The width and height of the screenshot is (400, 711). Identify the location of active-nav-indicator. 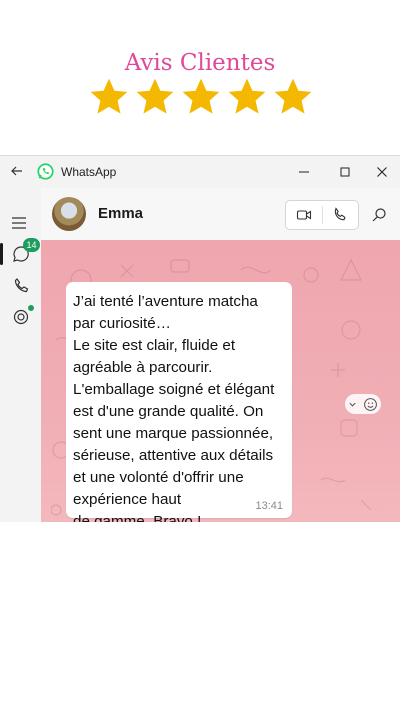
(1, 254).